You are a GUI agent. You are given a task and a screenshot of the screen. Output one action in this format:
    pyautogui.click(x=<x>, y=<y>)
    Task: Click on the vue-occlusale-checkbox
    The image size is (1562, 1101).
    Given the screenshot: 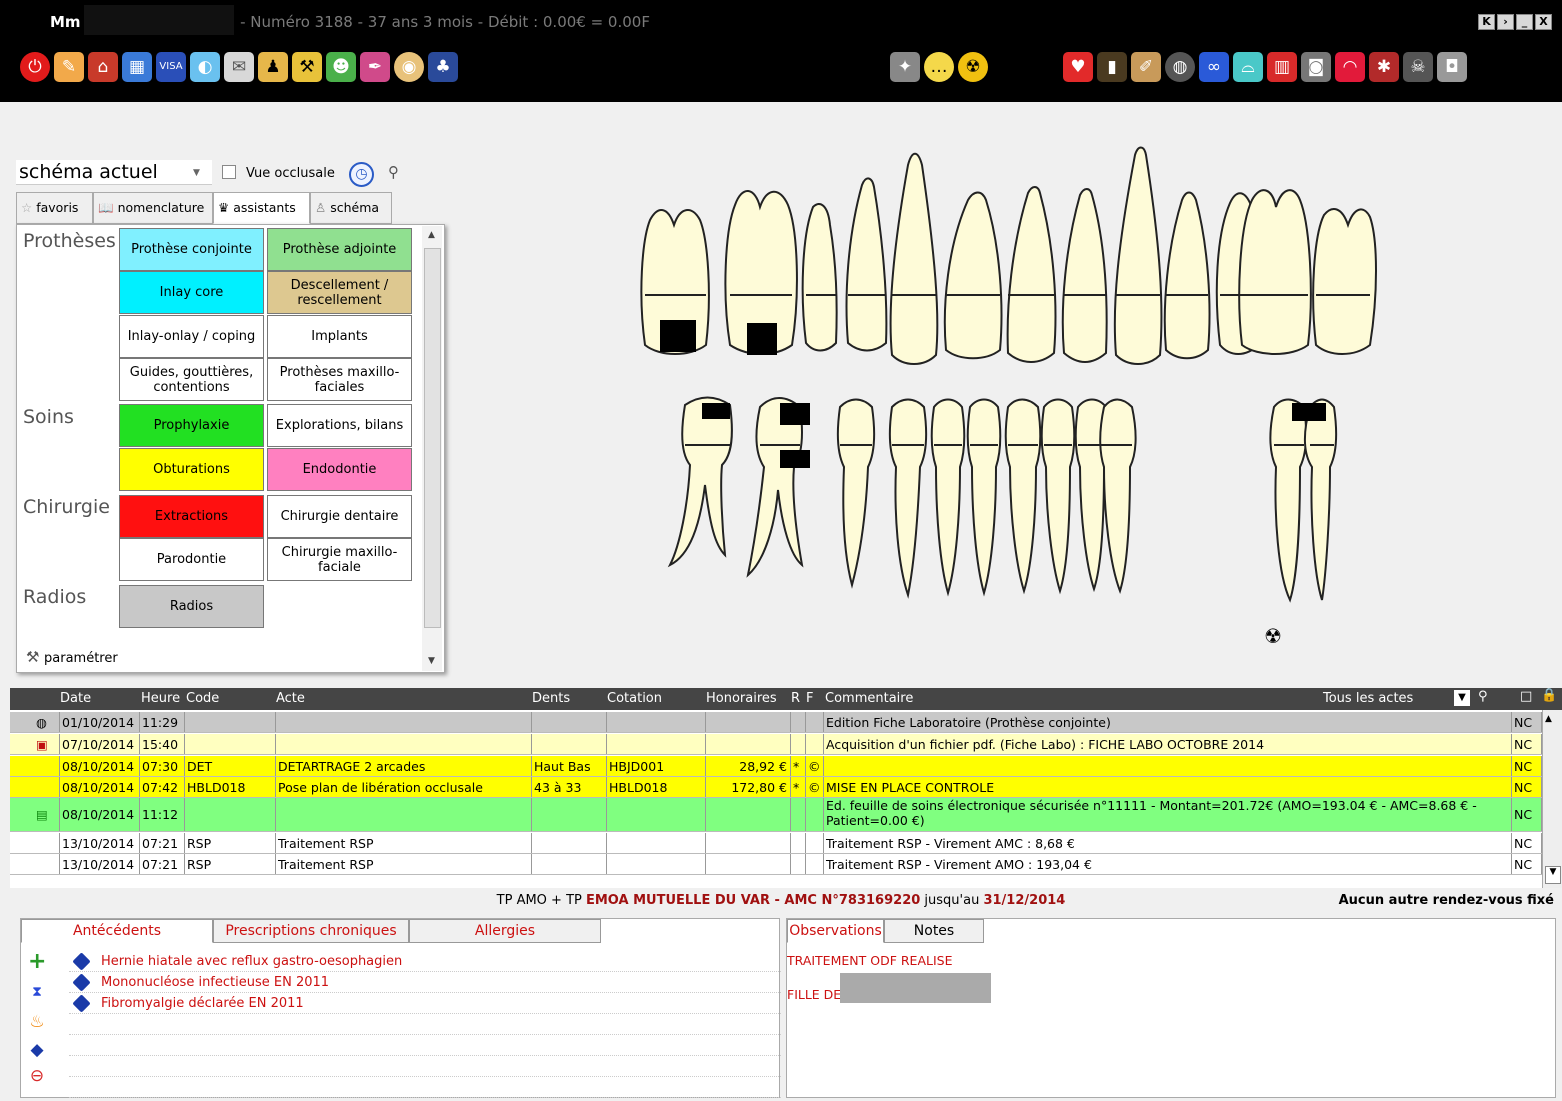 What is the action you would take?
    pyautogui.click(x=229, y=172)
    